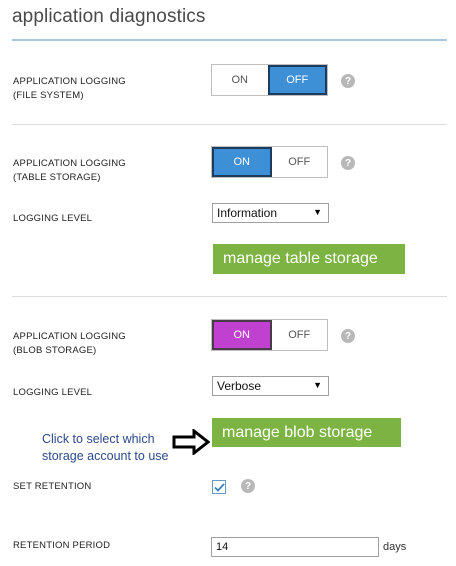 Image resolution: width=456 pixels, height=566 pixels. I want to click on table-logging-level-label: LOGGING LEVEL, so click(53, 218).